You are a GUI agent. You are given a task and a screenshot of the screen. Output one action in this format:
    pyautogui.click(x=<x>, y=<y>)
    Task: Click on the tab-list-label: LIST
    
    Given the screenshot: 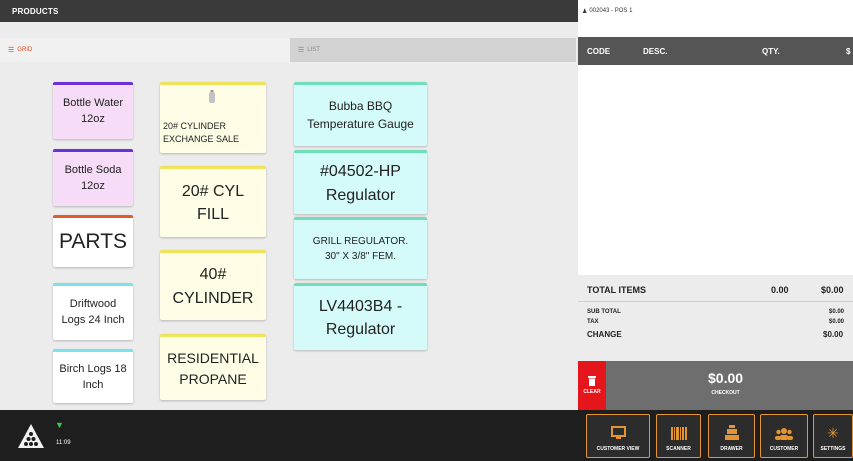 What is the action you would take?
    pyautogui.click(x=313, y=50)
    